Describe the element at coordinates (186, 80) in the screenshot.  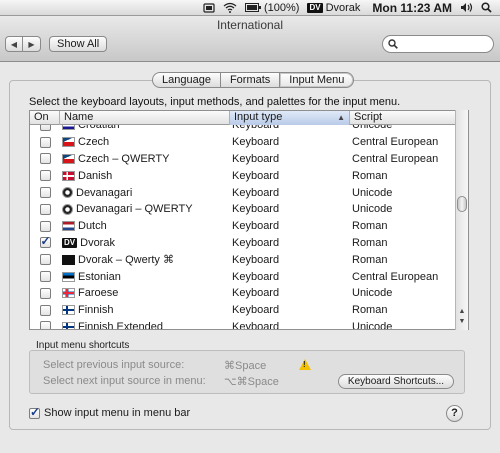
I see `tab-language: Language` at that location.